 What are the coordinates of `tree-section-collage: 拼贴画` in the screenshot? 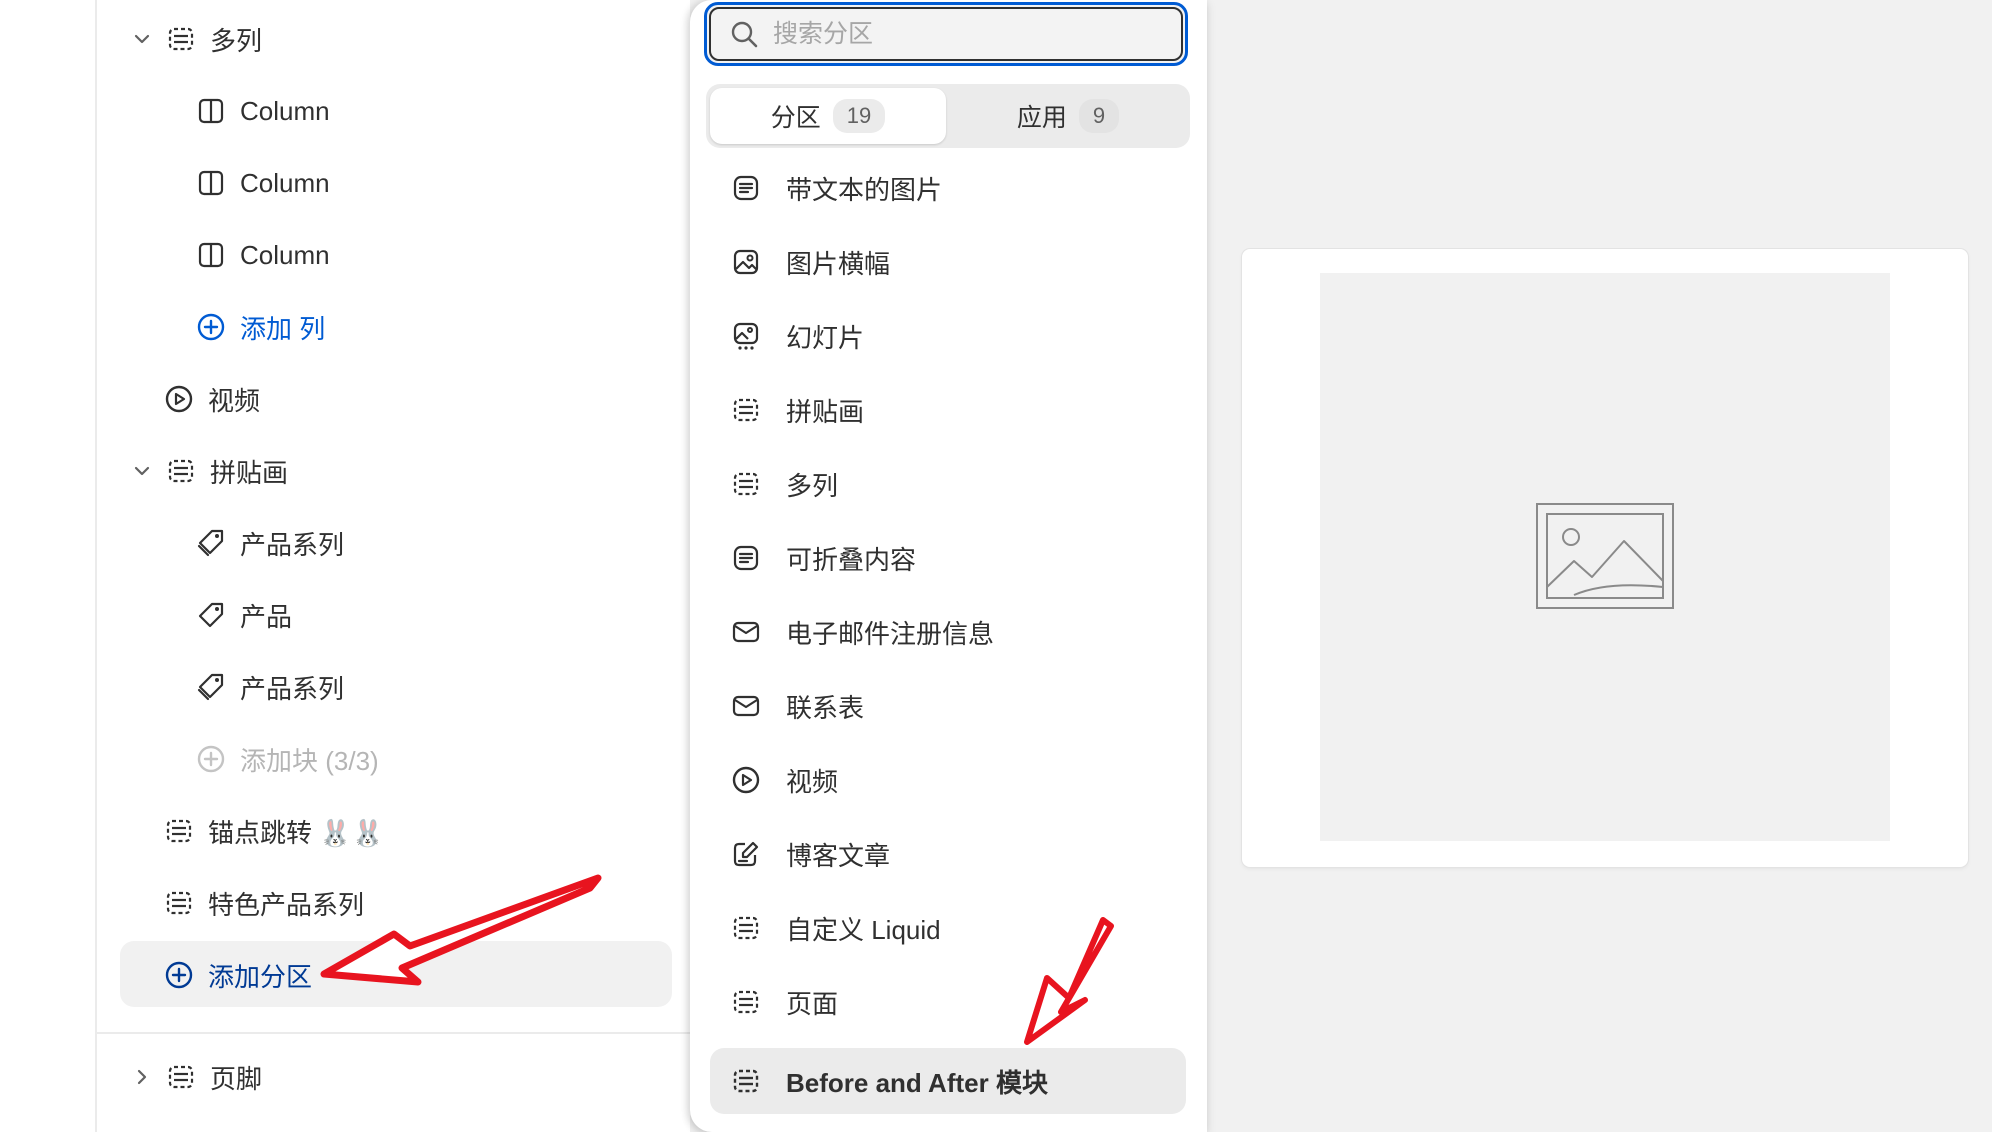 It's located at (209, 471).